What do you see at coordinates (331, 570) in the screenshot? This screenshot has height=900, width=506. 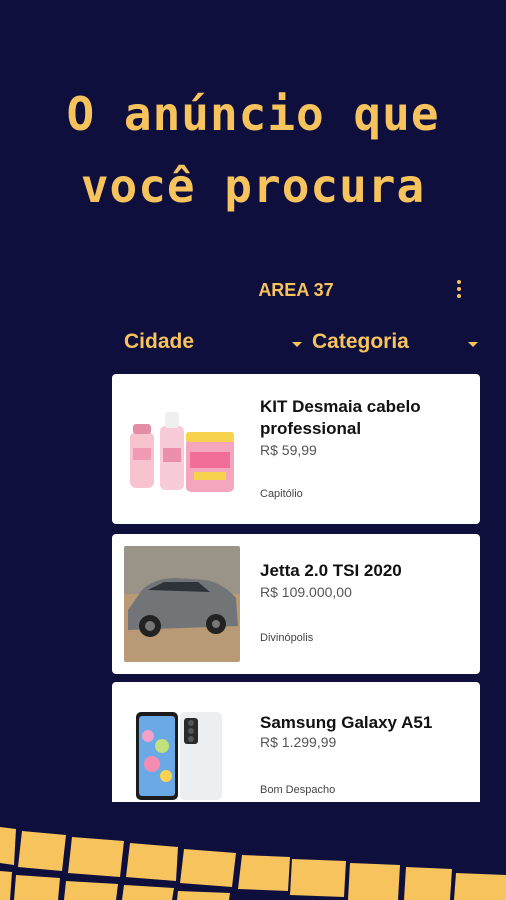 I see `listing-title: Jetta 2.0 TSI 2020` at bounding box center [331, 570].